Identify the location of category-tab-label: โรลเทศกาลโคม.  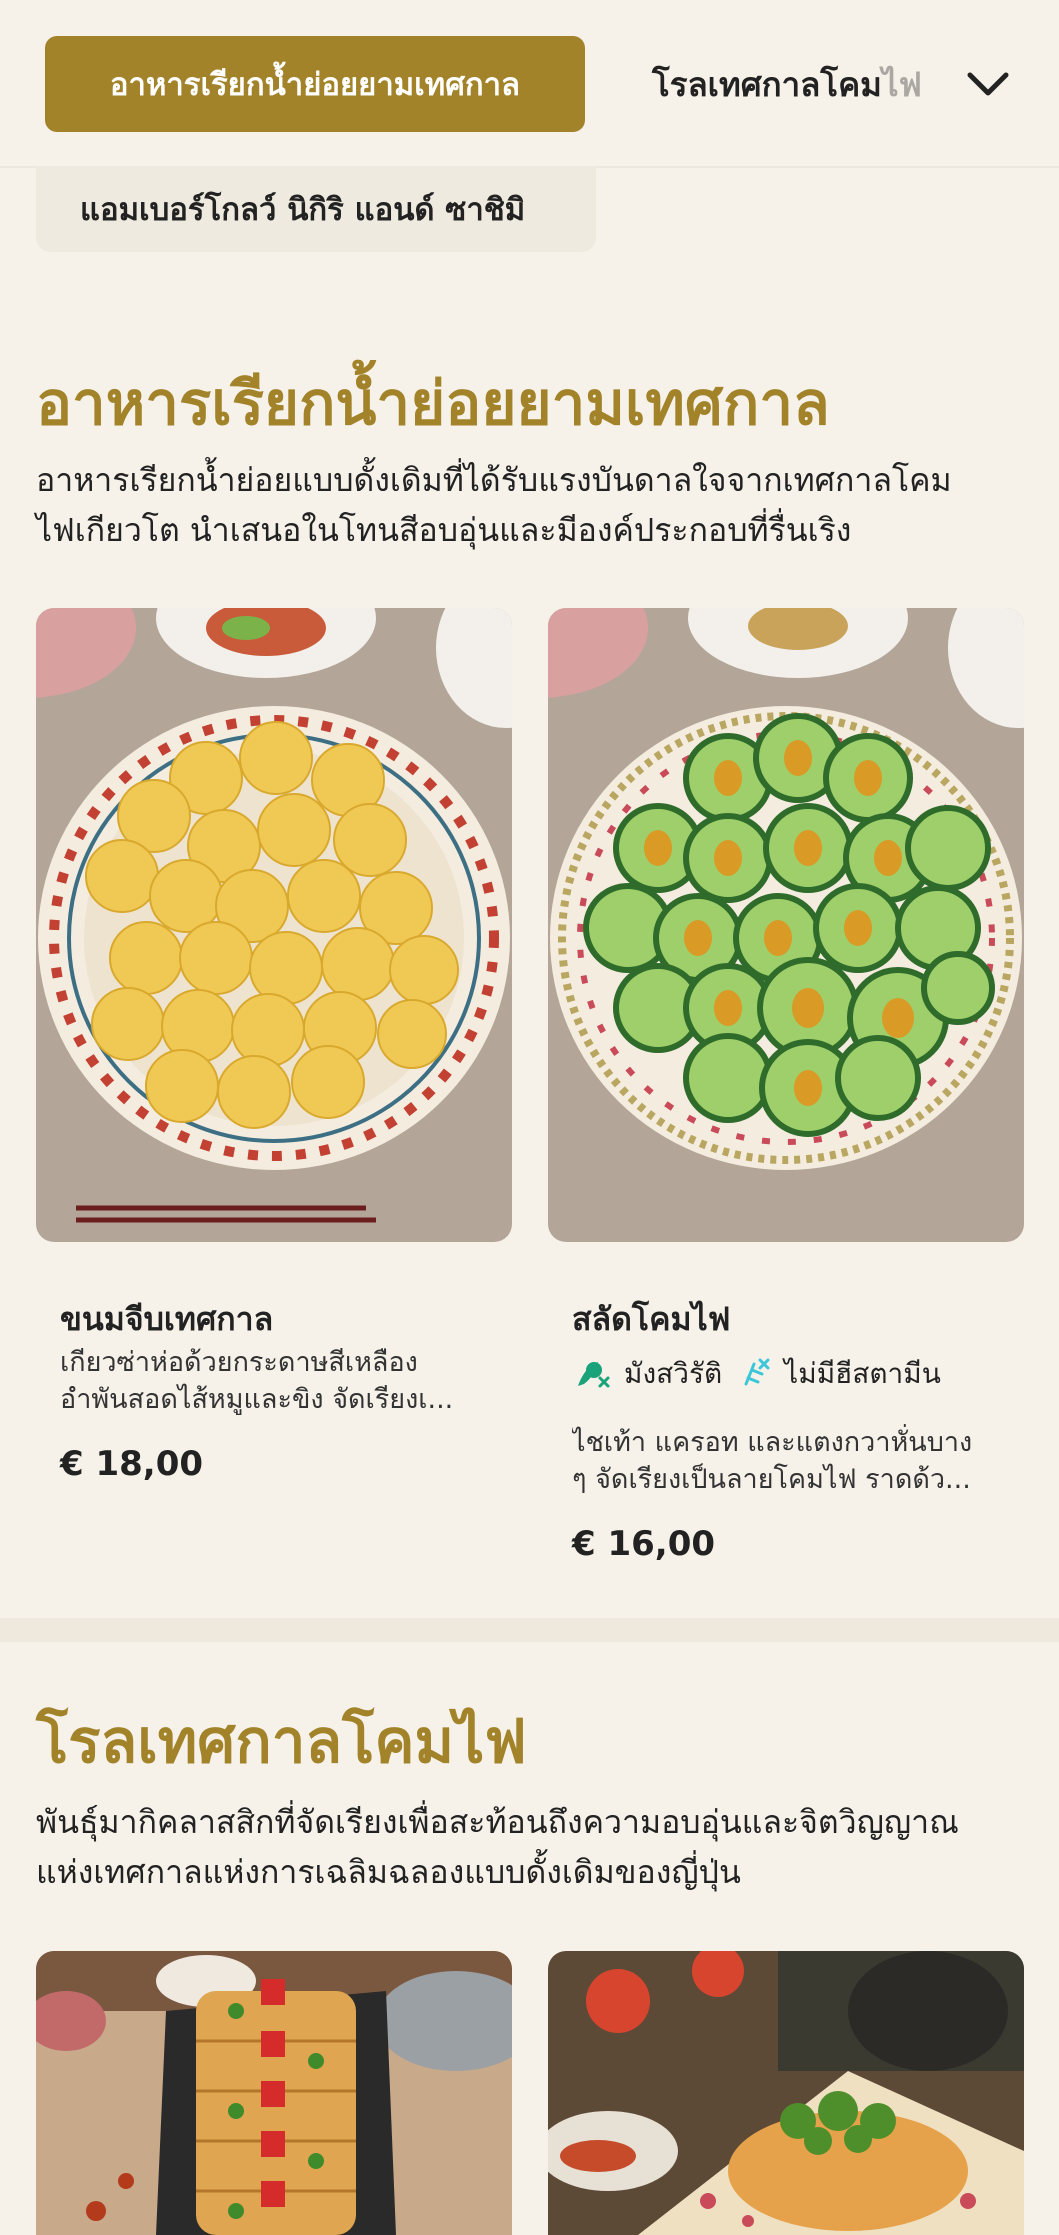
(767, 84).